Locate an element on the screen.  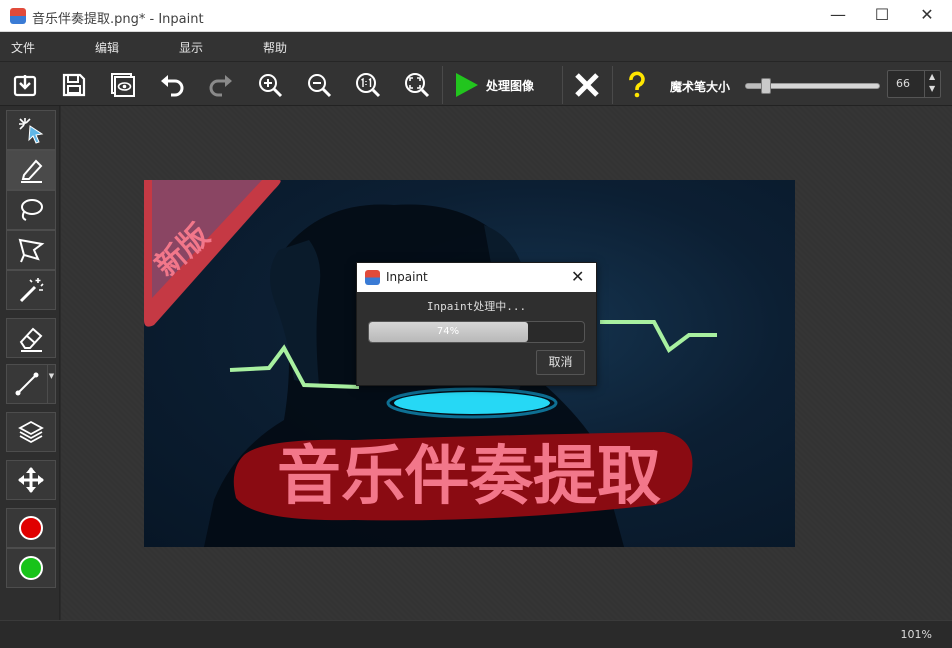
main-title-text: 音乐伴奏提取 is located at coordinates (469, 477).